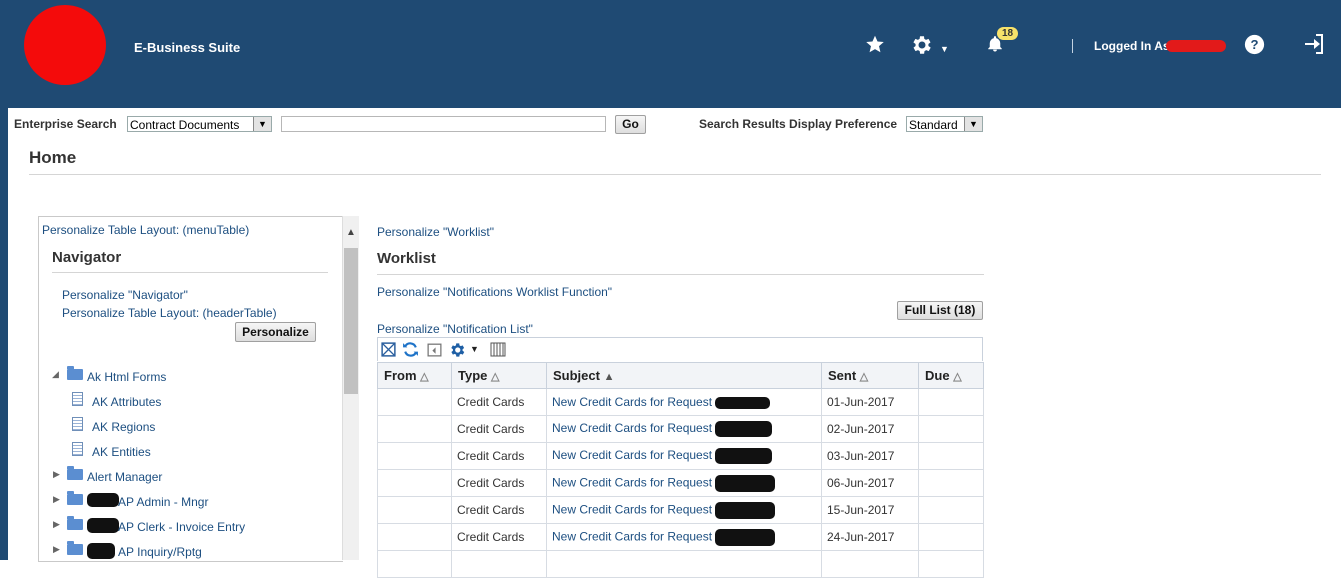 This screenshot has height=578, width=1341. What do you see at coordinates (1132, 46) in the screenshot?
I see `logged-in-label: Logged In As` at bounding box center [1132, 46].